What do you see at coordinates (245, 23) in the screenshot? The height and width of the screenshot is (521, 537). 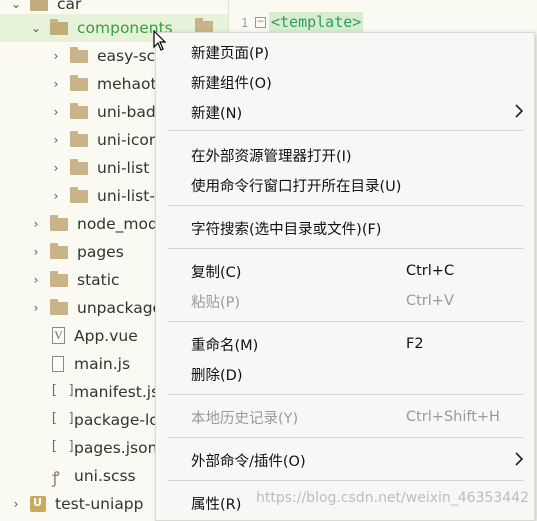 I see `line-number: 1` at bounding box center [245, 23].